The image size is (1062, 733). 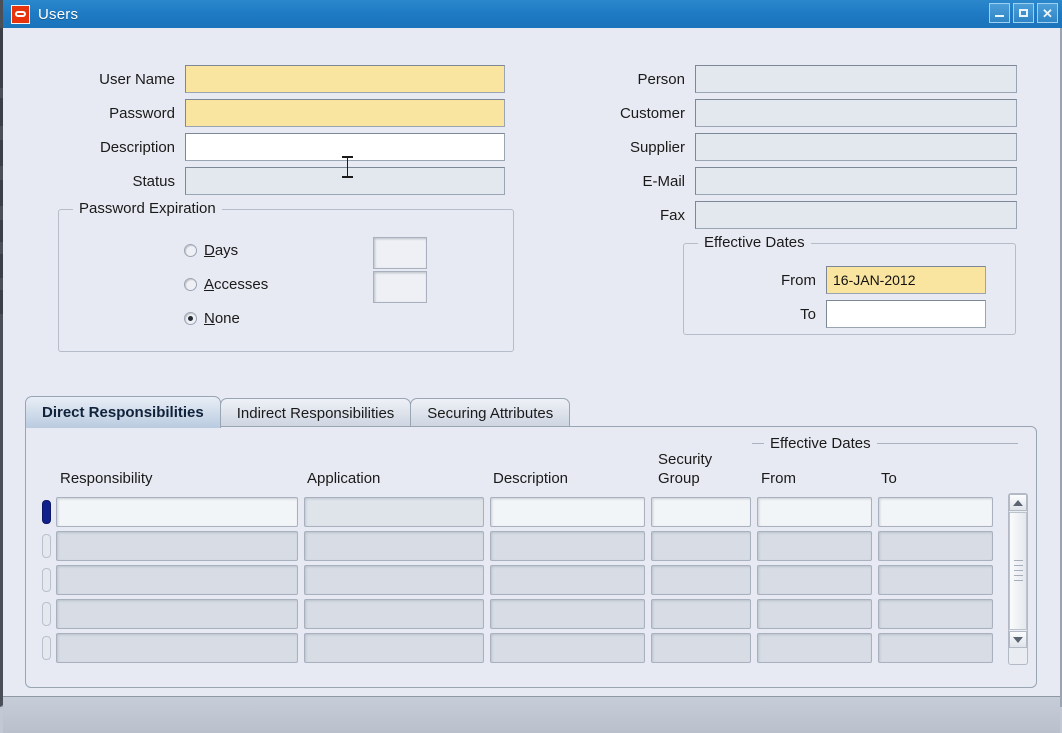 I want to click on minimize-button, so click(x=999, y=13).